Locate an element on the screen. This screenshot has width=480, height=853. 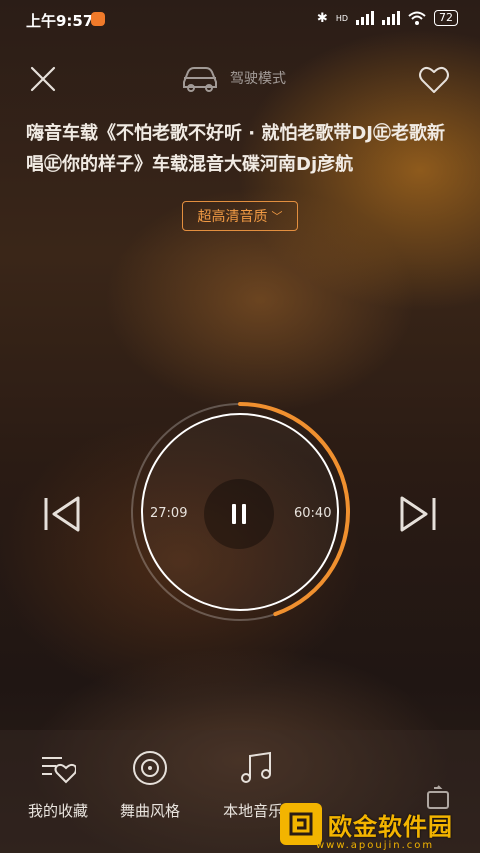
drive-mode-button: 驾驶模式 is located at coordinates (233, 78).